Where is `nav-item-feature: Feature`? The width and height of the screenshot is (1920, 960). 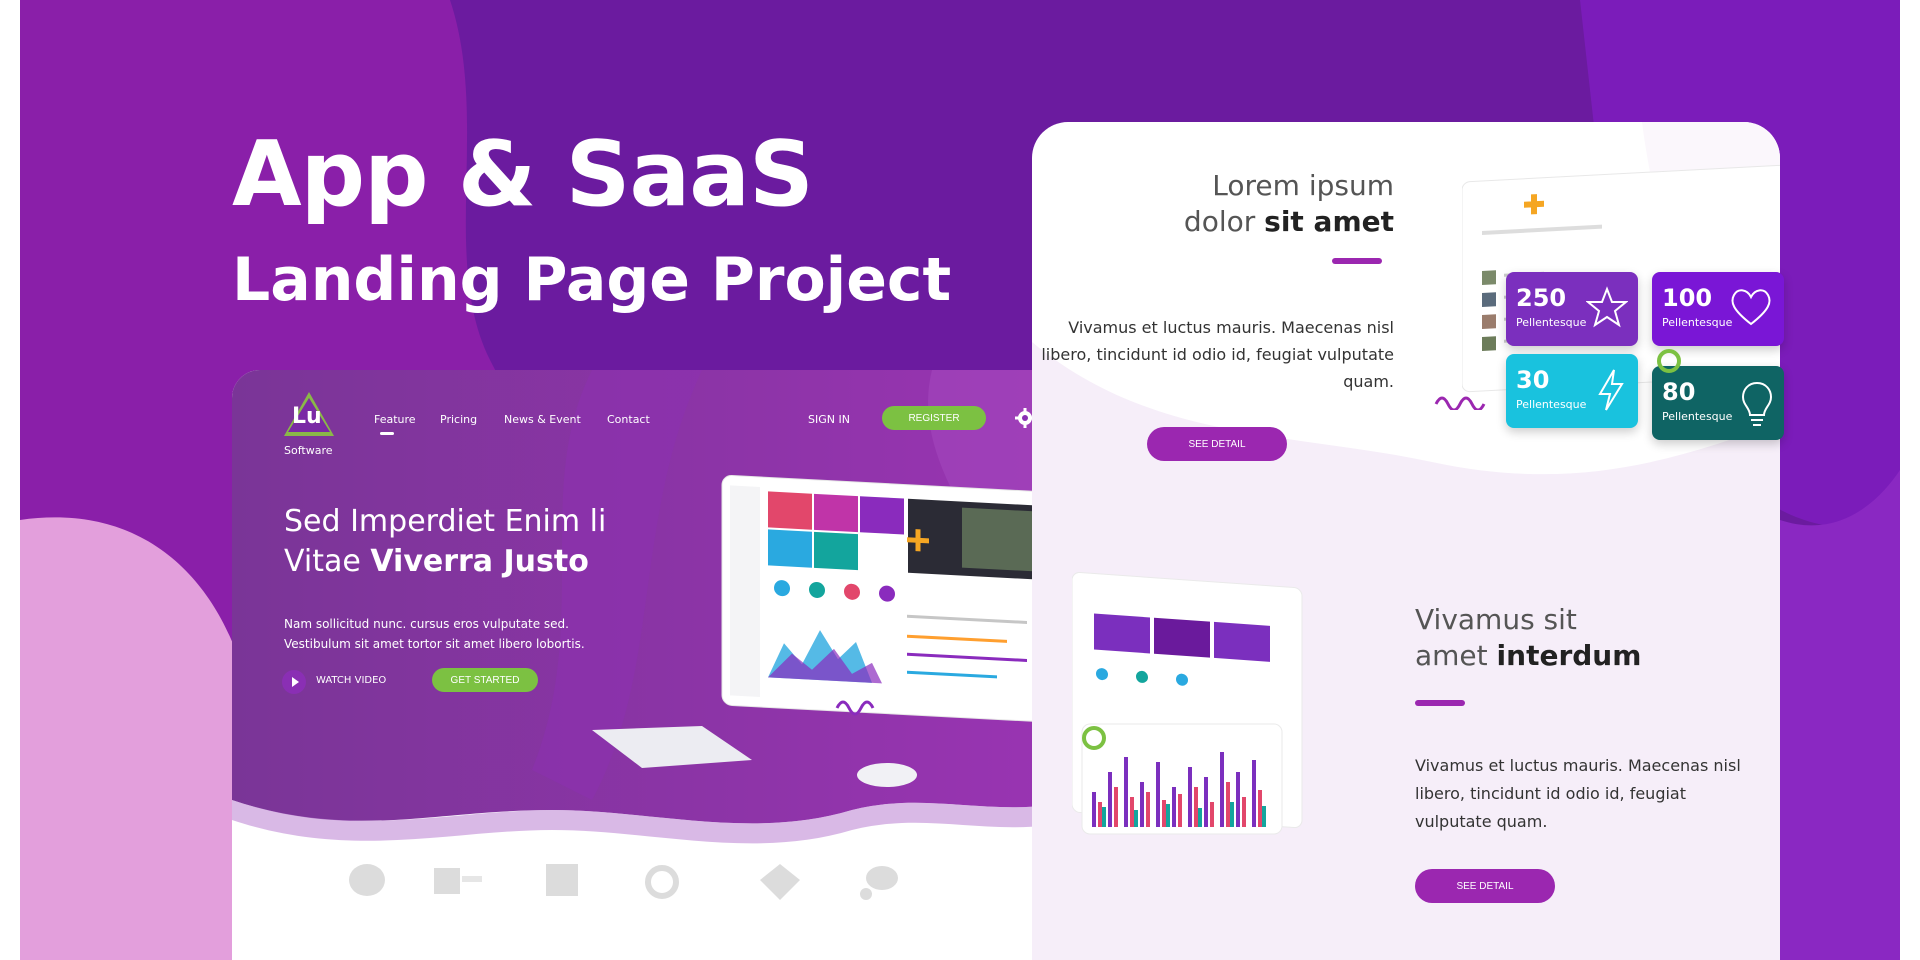 nav-item-feature: Feature is located at coordinates (395, 419).